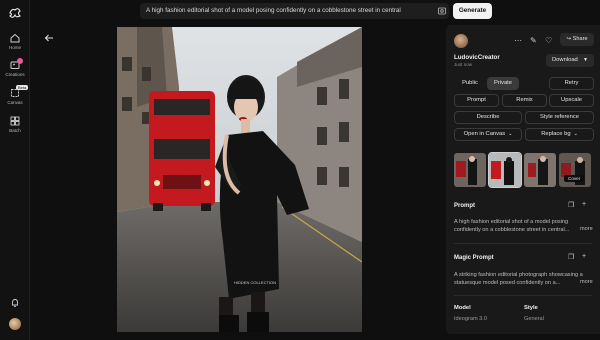  What do you see at coordinates (518, 40) in the screenshot?
I see `more-options-icon: ⋯` at bounding box center [518, 40].